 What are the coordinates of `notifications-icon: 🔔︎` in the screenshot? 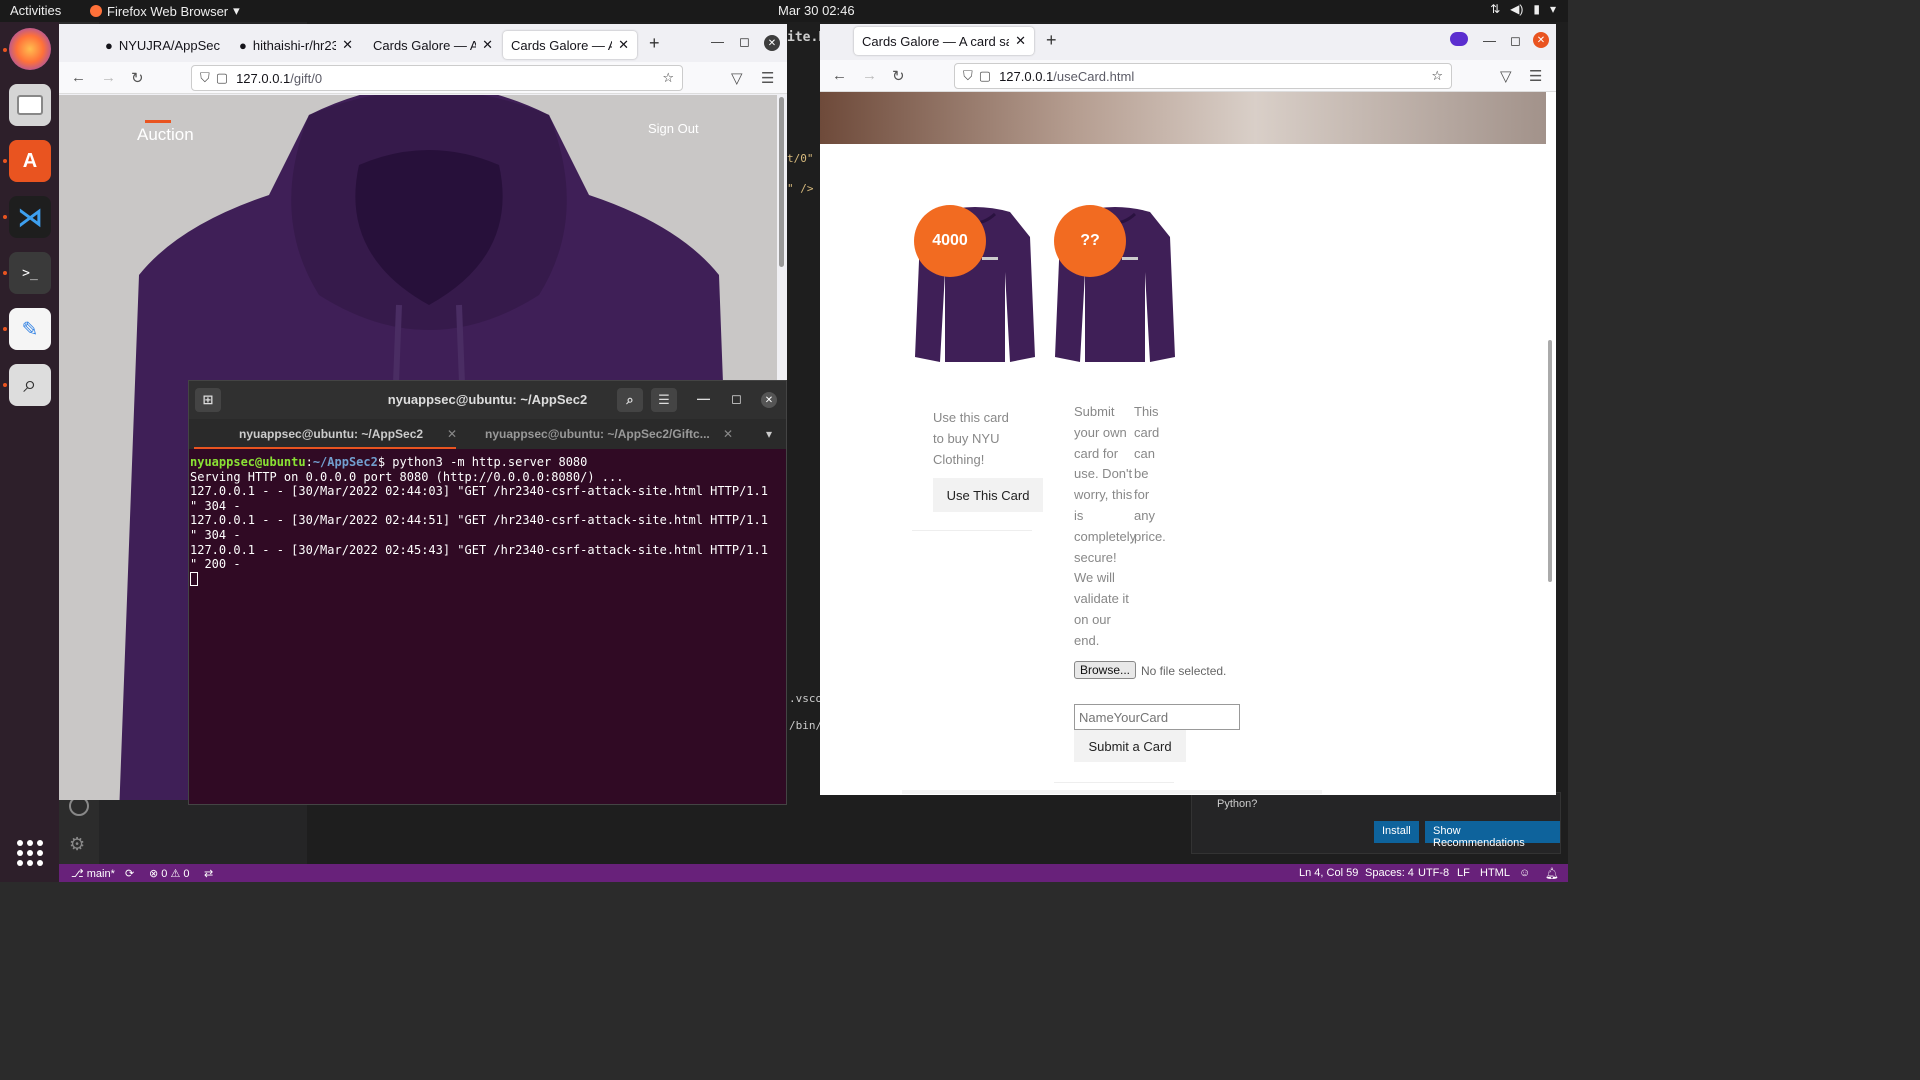 It's located at (1552, 873).